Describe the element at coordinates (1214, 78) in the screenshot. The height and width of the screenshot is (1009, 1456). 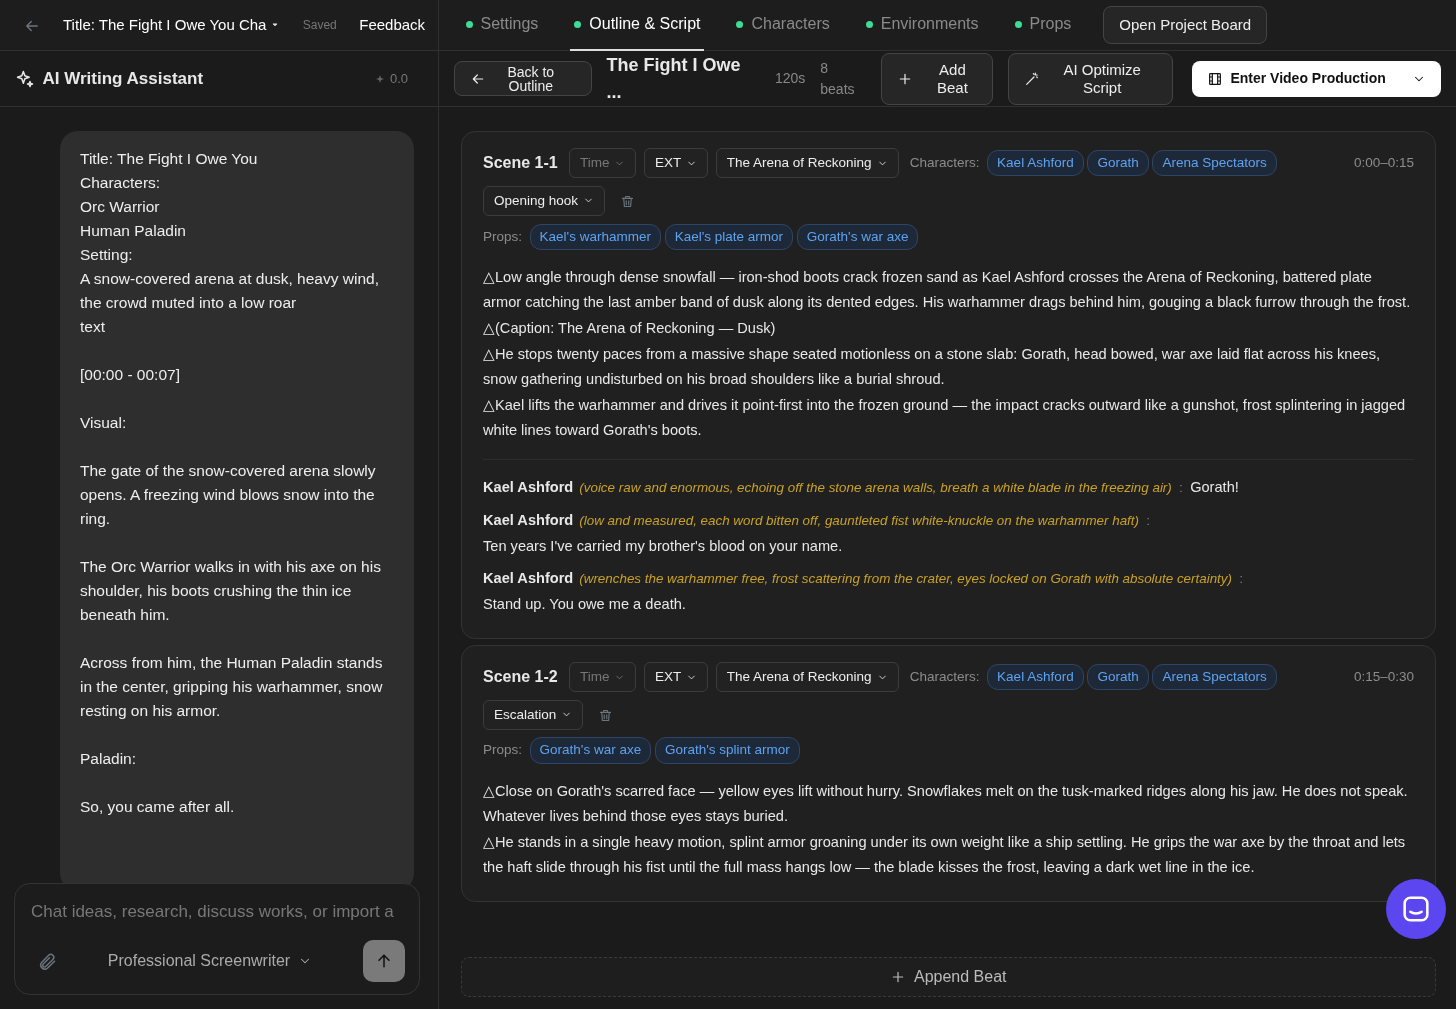
I see `film-icon` at that location.